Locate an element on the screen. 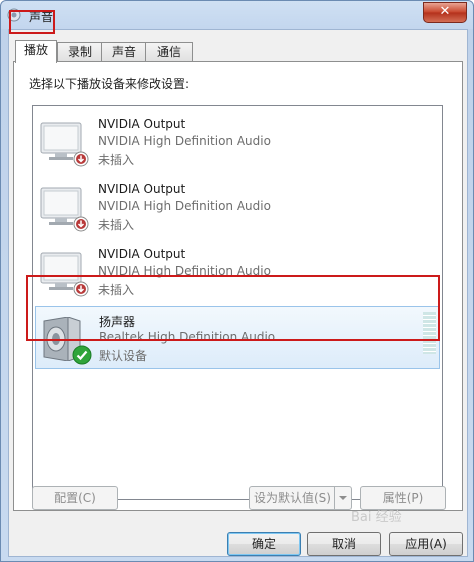  close-button: ✕ is located at coordinates (445, 12).